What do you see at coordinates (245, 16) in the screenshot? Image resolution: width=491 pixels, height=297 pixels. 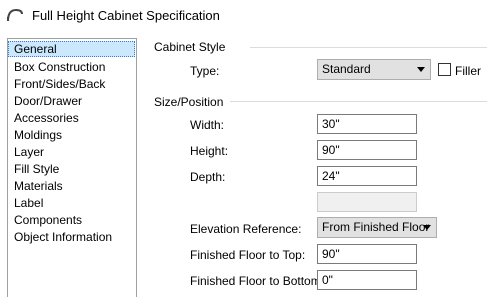 I see `title-bar: Full Height Cabinet Specification` at bounding box center [245, 16].